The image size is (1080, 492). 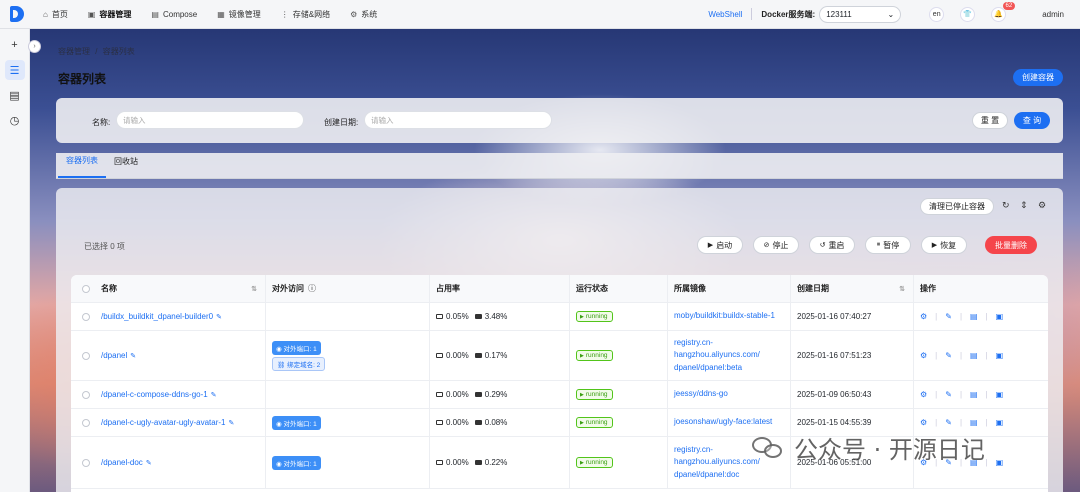 I want to click on breadcrumb-parent: 容器管理, so click(x=74, y=51).